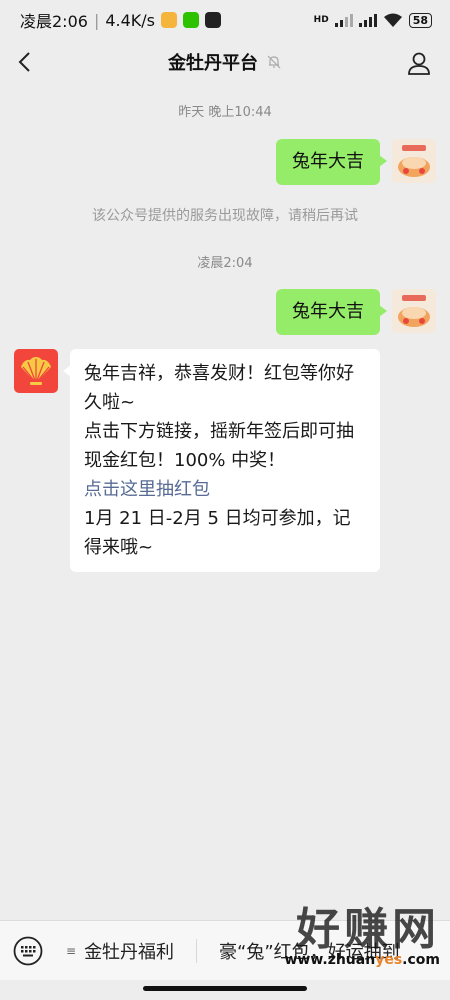 This screenshot has width=450, height=1000. I want to click on menu-item-welfare: ≡ 金牡丹福利, so click(131, 951).